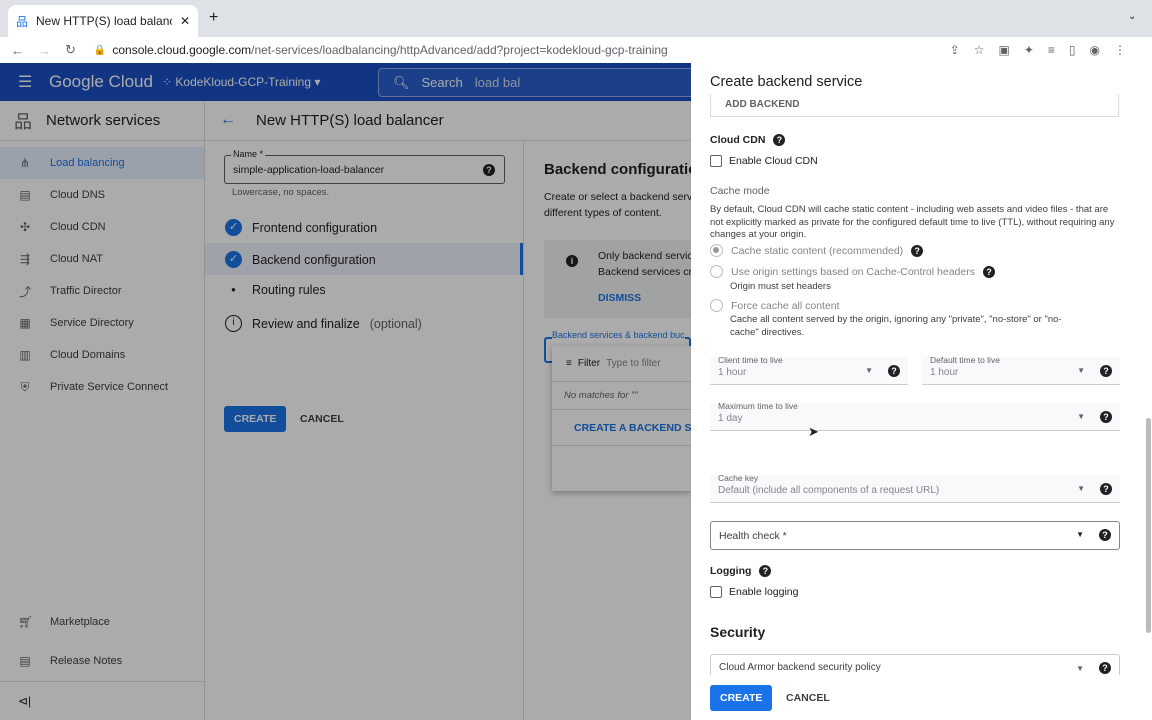  I want to click on lock-icon: 🔒, so click(100, 50).